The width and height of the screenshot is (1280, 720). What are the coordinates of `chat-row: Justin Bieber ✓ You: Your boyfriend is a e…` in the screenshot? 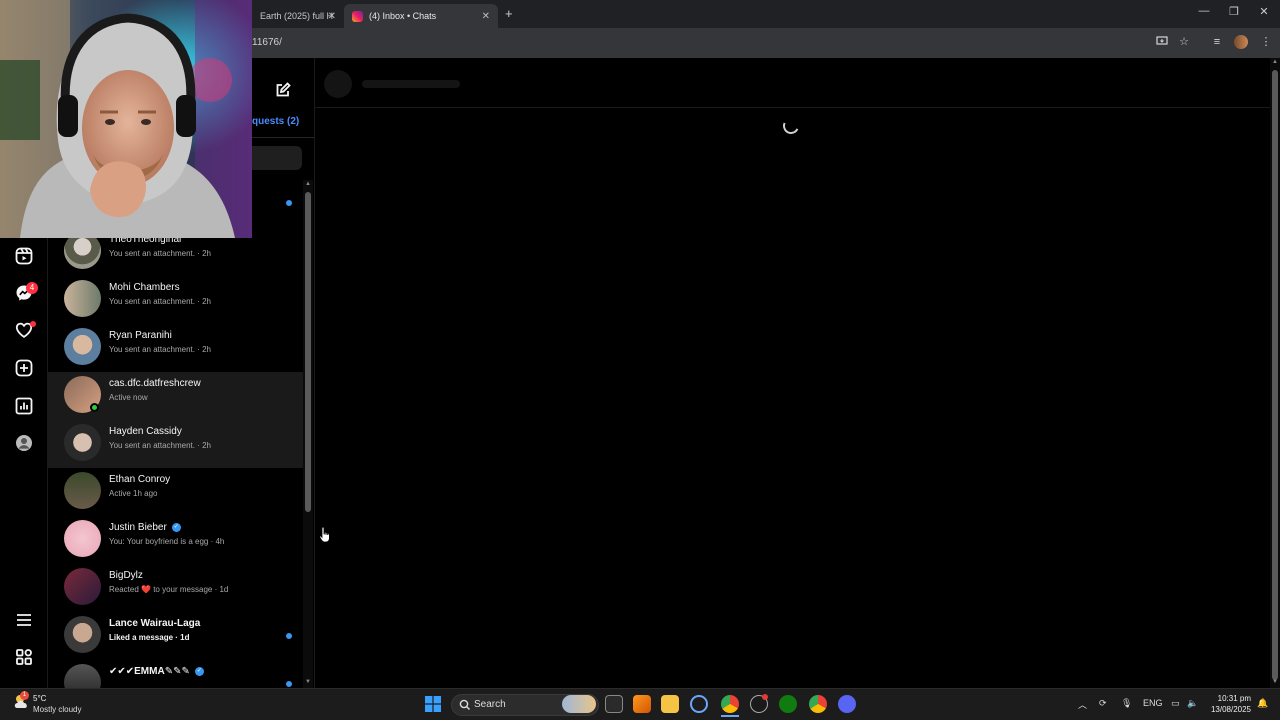 It's located at (176, 540).